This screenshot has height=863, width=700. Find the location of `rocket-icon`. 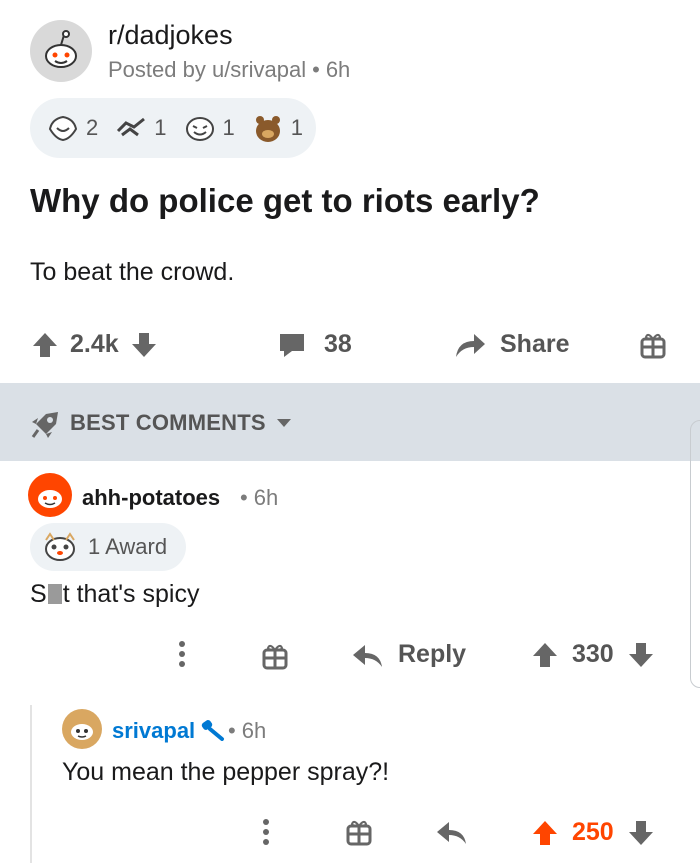

rocket-icon is located at coordinates (44, 425).